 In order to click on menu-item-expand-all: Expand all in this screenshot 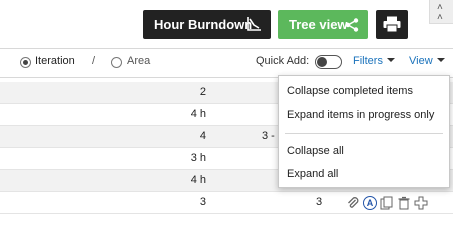, I will do `click(312, 174)`.